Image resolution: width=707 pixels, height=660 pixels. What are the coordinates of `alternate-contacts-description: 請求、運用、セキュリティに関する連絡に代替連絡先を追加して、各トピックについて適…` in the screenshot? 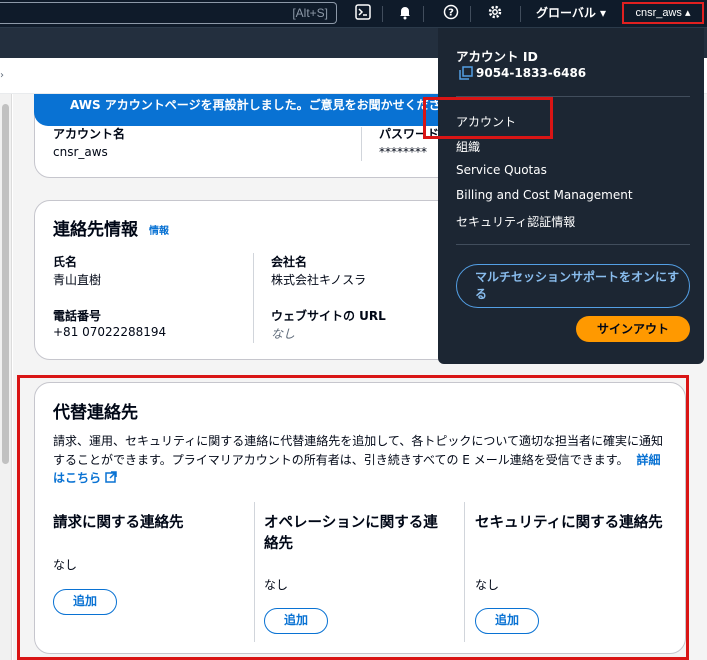 It's located at (359, 460).